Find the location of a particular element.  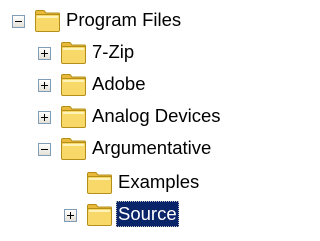

tree-node-argumentative: Argumentative is located at coordinates (137, 149).